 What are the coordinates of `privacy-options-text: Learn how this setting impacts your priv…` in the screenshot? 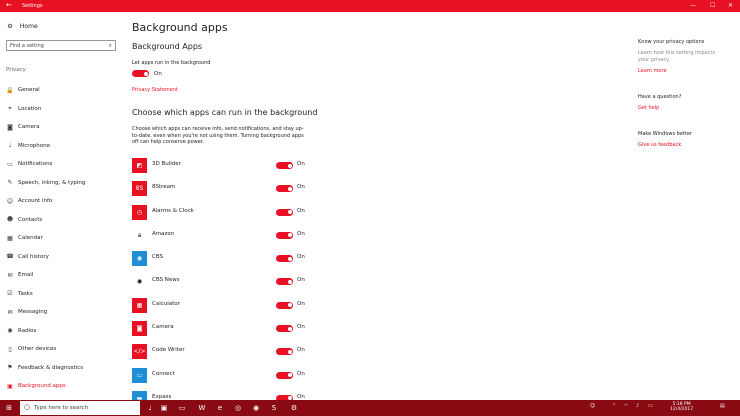 It's located at (676, 56).